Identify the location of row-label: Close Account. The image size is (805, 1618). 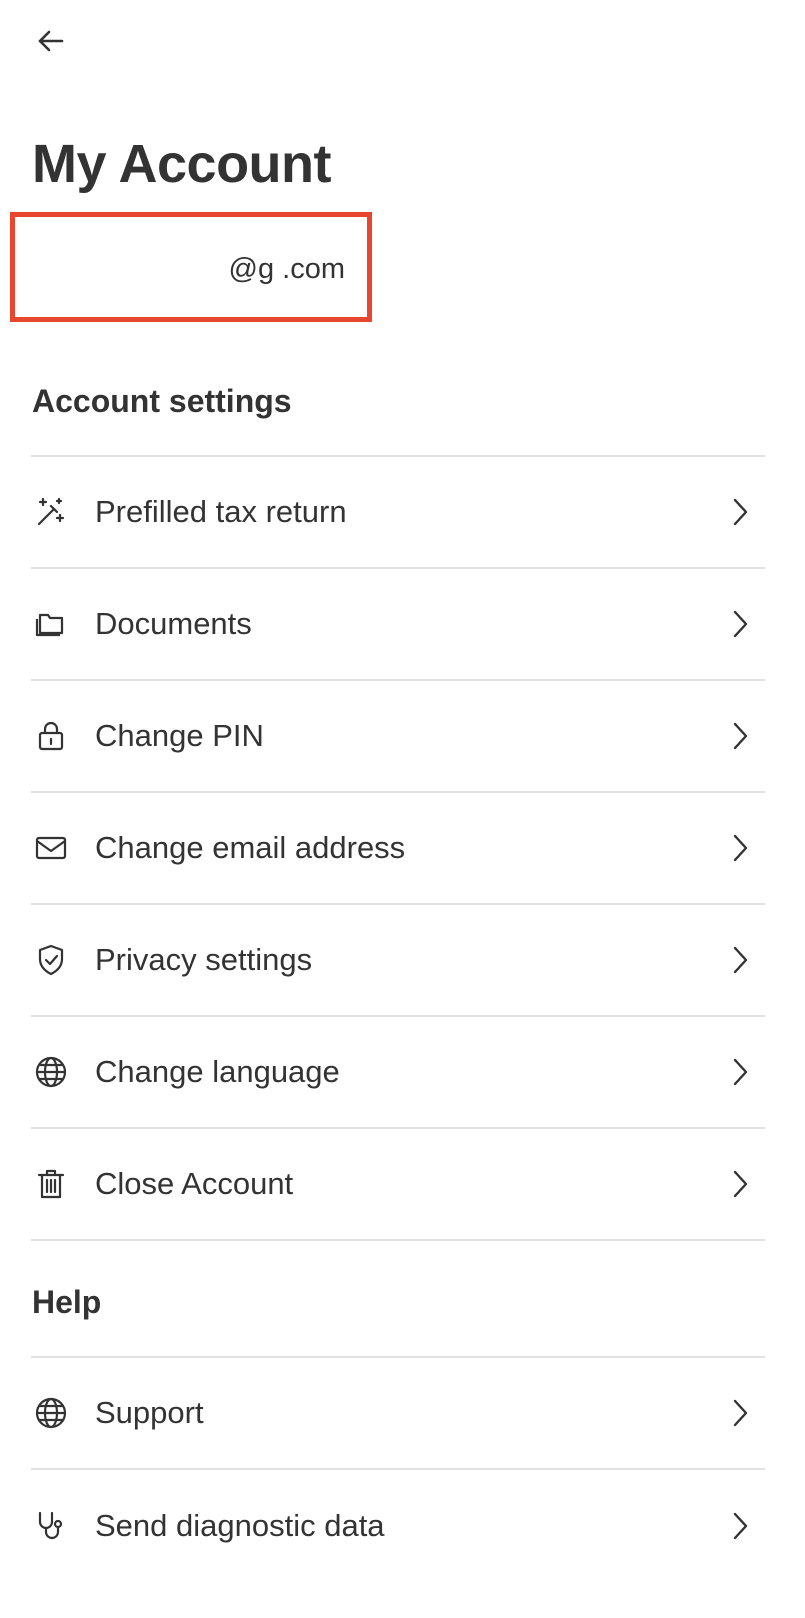
(194, 1183).